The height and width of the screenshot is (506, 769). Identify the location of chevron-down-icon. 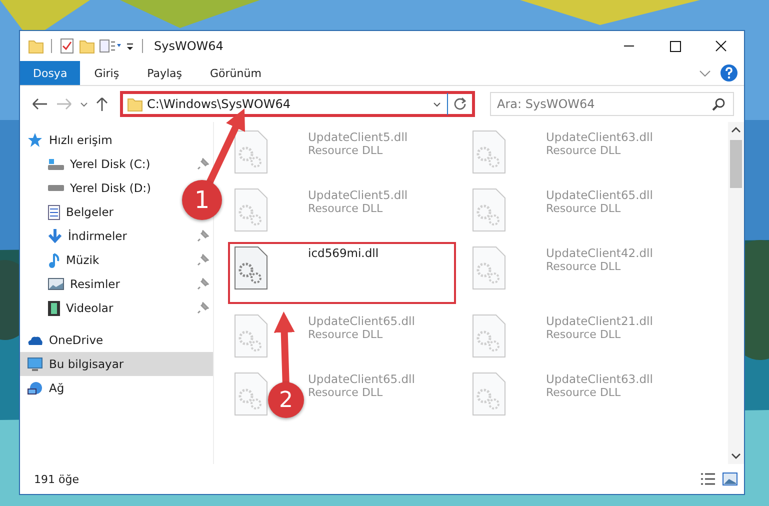
(736, 456).